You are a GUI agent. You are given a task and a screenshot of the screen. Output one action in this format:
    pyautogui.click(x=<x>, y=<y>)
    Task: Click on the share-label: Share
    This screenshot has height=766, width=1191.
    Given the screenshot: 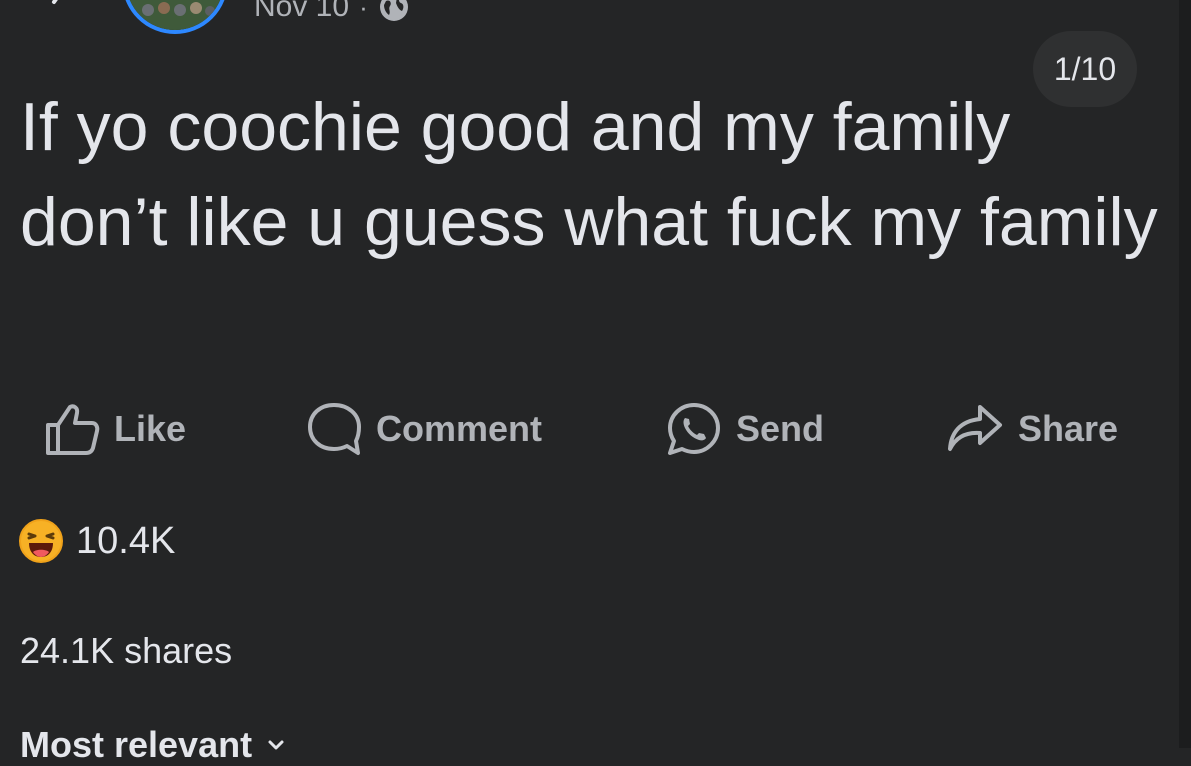 What is the action you would take?
    pyautogui.click(x=1068, y=428)
    